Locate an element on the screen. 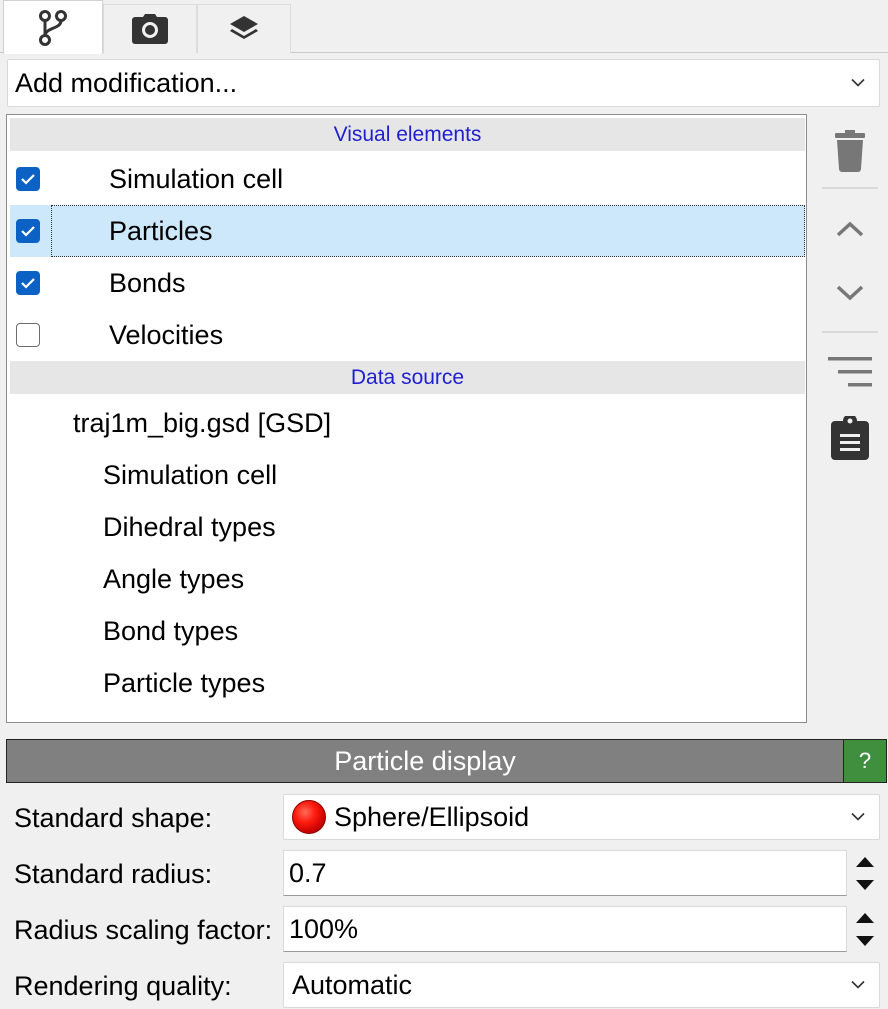  visual-element-label: Particles is located at coordinates (161, 230).